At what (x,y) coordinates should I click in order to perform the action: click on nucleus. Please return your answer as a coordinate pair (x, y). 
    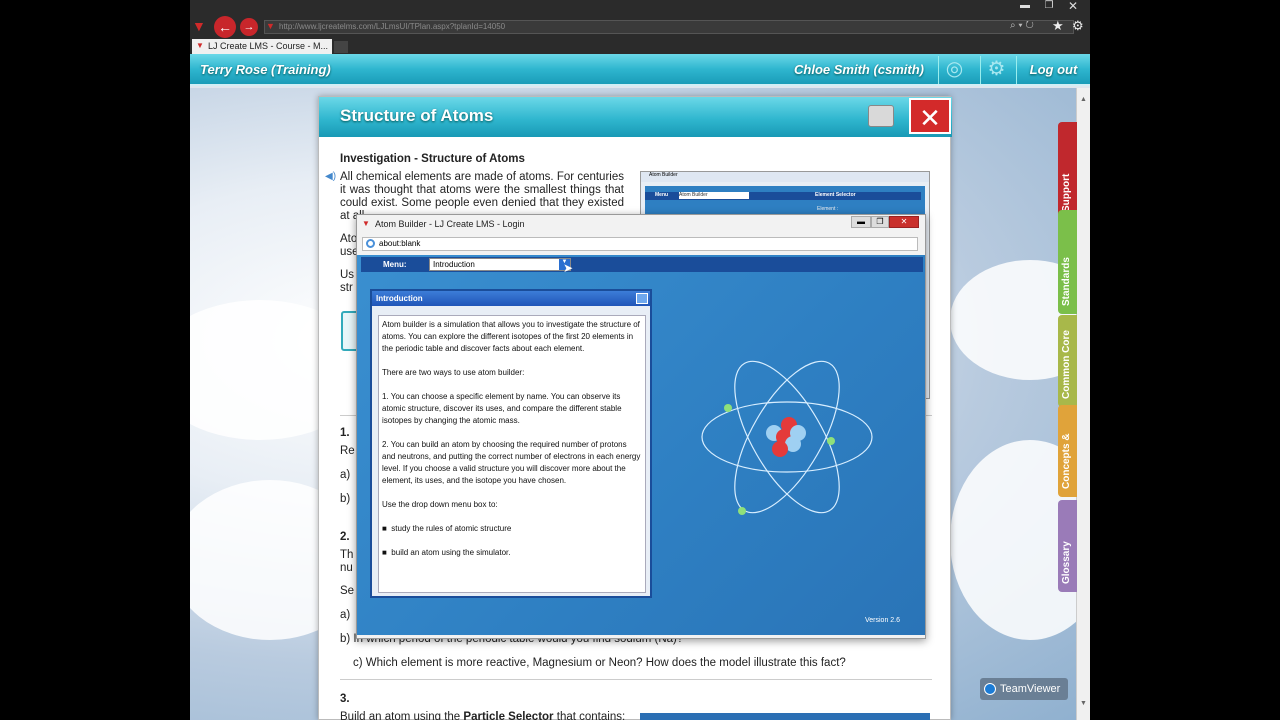
    Looking at the image, I should click on (786, 437).